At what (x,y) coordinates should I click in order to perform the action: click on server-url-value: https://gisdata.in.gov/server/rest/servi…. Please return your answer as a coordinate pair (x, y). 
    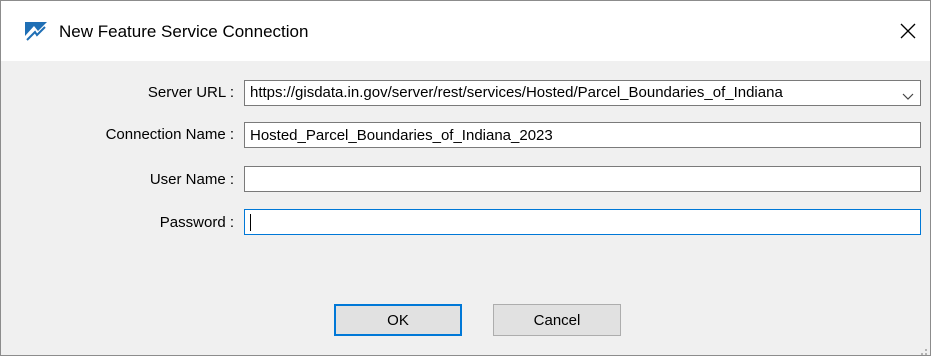
    Looking at the image, I should click on (516, 92).